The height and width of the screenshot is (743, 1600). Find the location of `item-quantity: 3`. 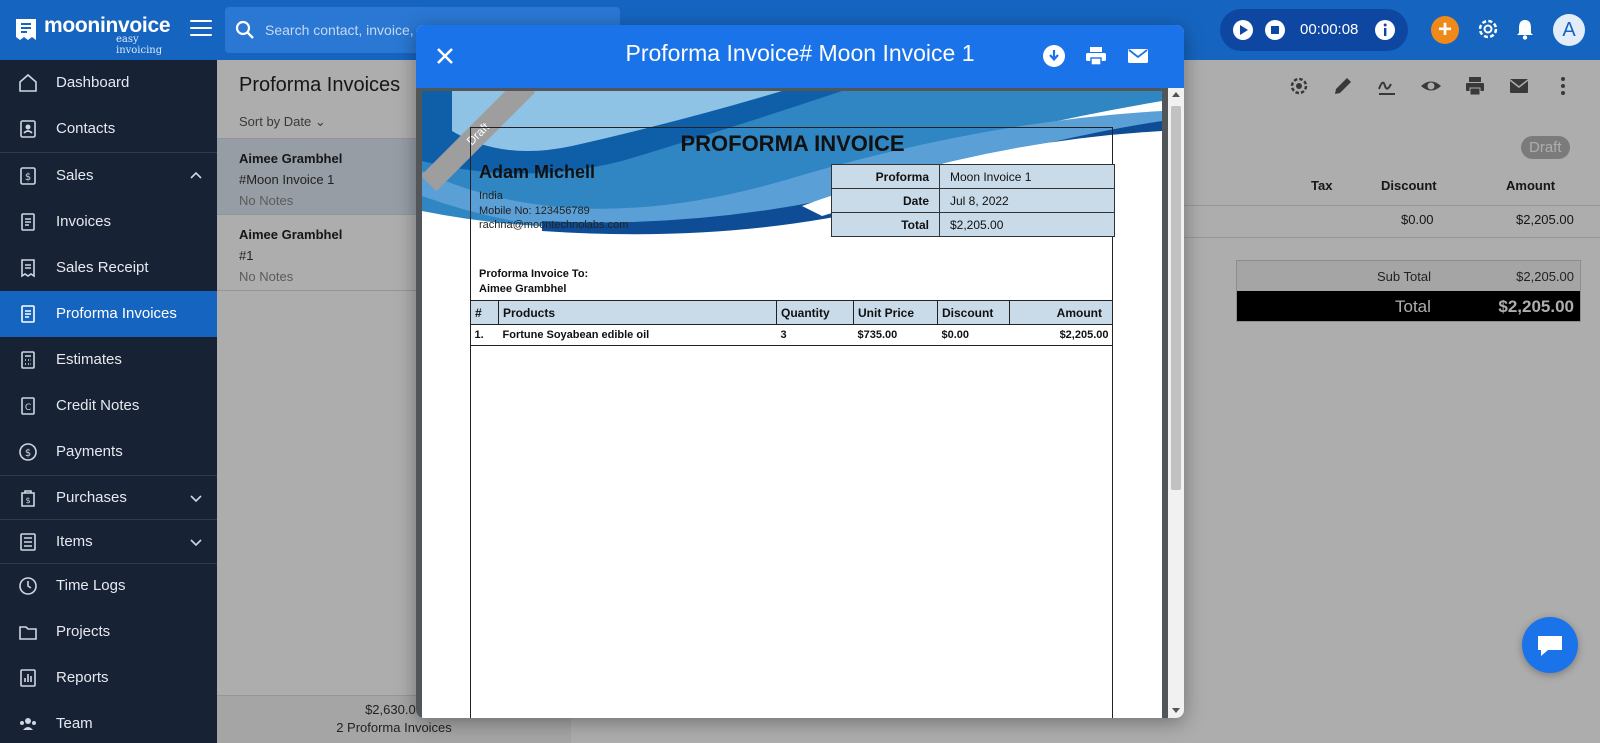

item-quantity: 3 is located at coordinates (815, 335).